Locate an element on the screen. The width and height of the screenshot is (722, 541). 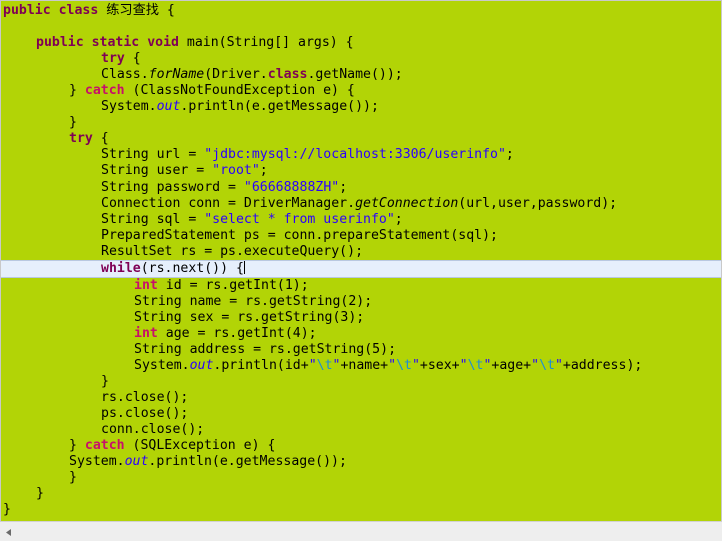
code-token-kw: void is located at coordinates (163, 43).